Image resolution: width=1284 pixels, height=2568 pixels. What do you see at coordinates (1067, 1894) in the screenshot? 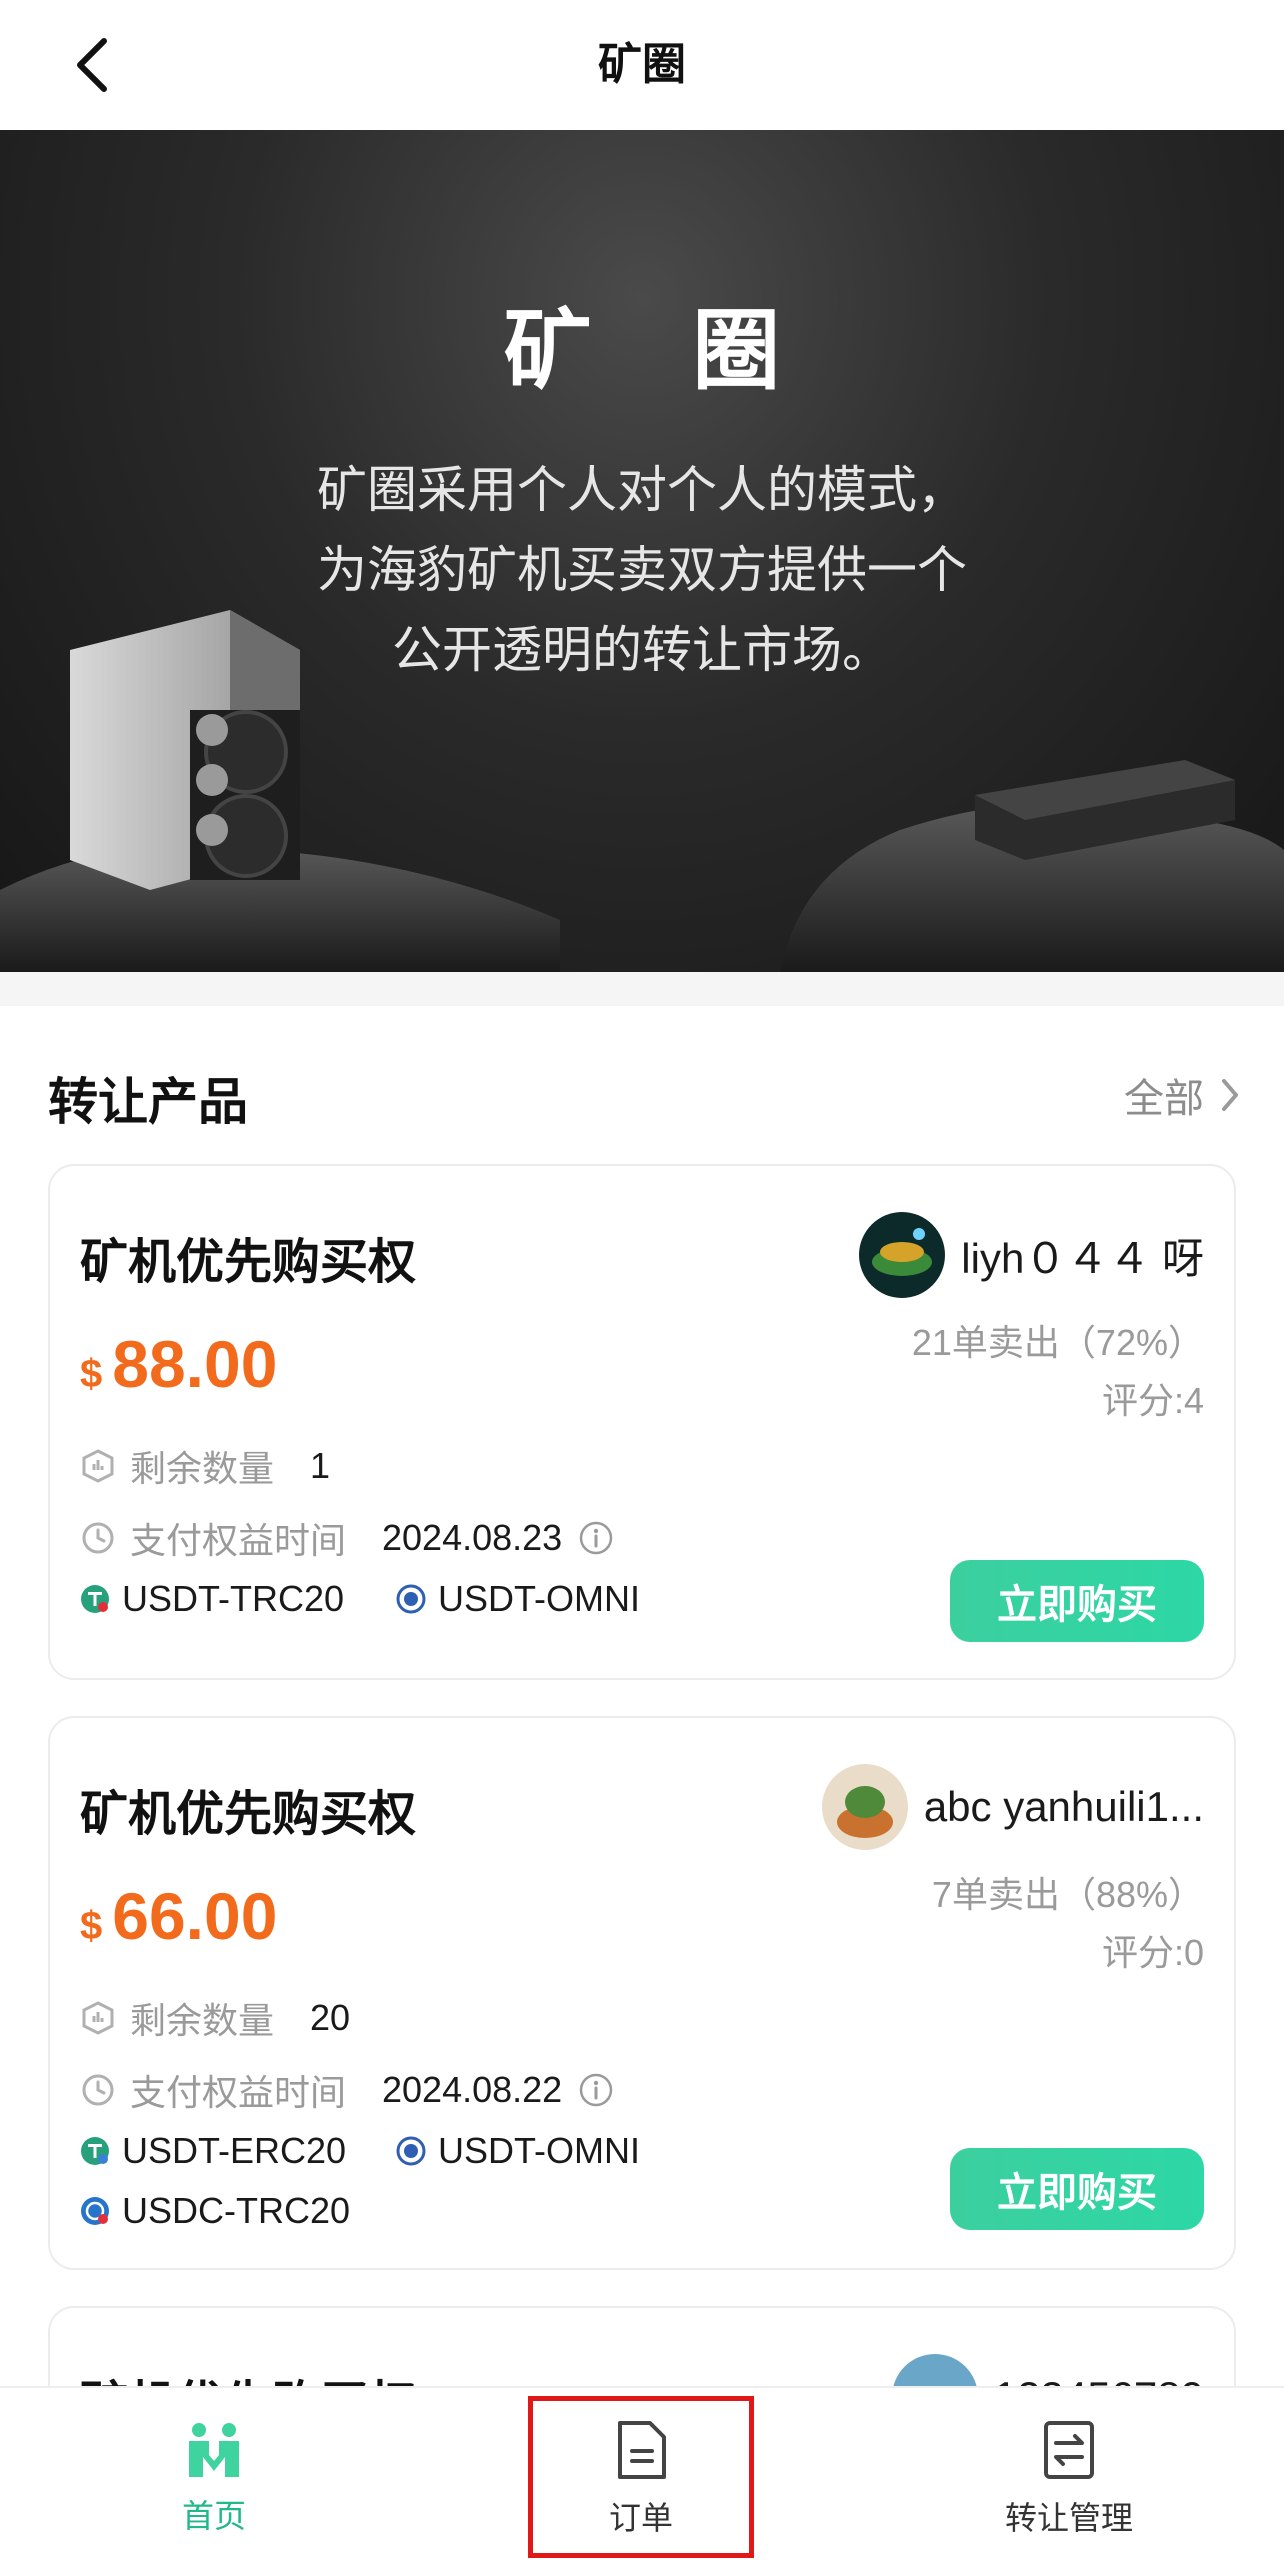
I see `sold-stat: 7单卖出（88%）` at bounding box center [1067, 1894].